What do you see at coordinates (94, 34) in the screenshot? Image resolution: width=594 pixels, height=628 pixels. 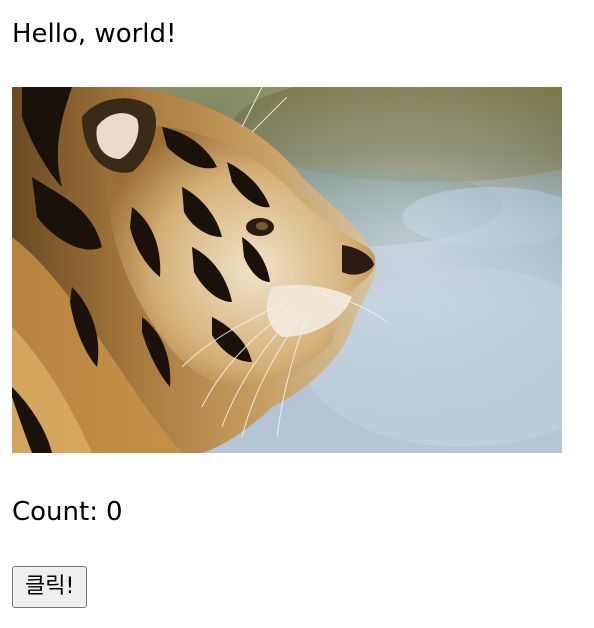 I see `greeting-text: Hello, world!` at bounding box center [94, 34].